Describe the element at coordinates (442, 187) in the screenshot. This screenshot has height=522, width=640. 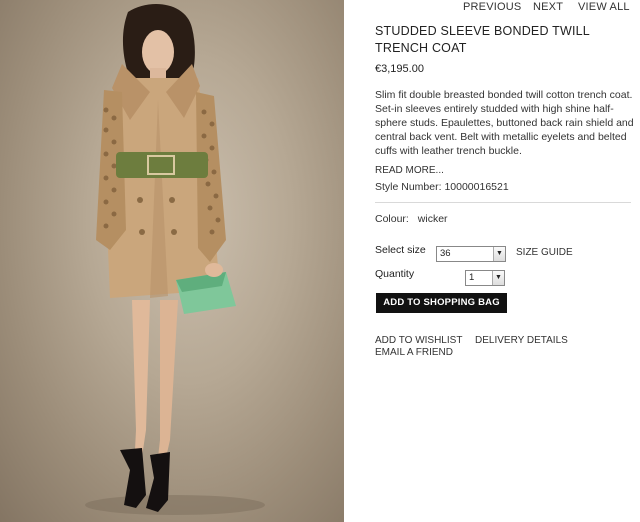
I see `style-number: Style Number: 10000016521` at that location.